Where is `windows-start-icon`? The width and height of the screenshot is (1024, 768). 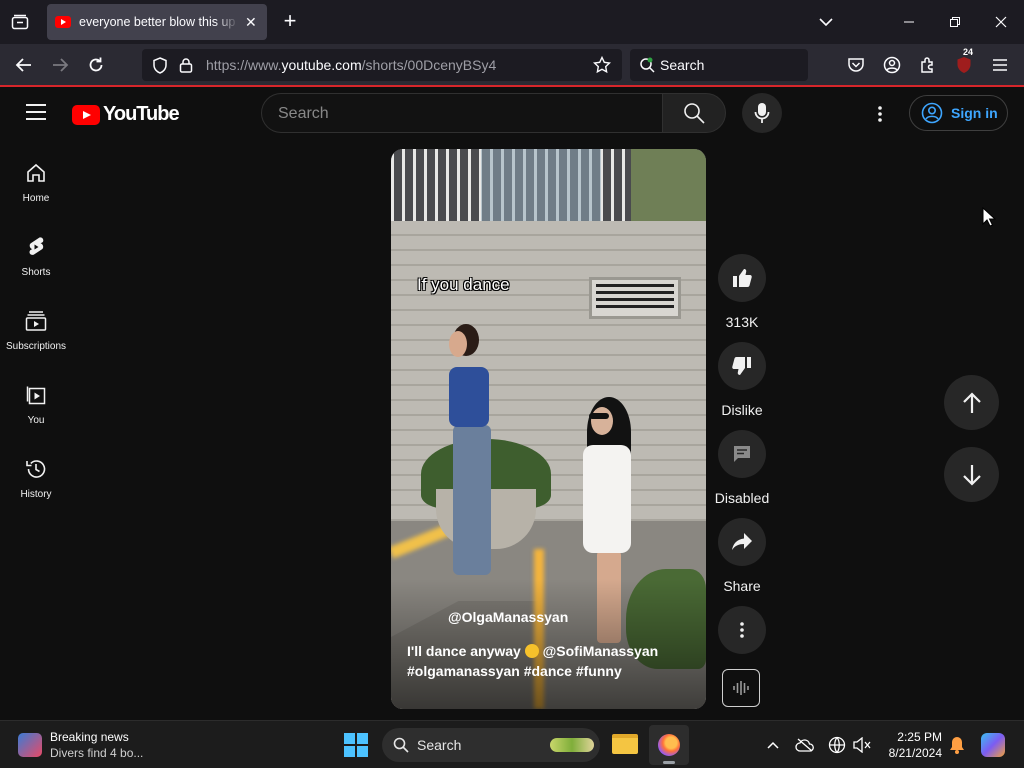 windows-start-icon is located at coordinates (356, 745).